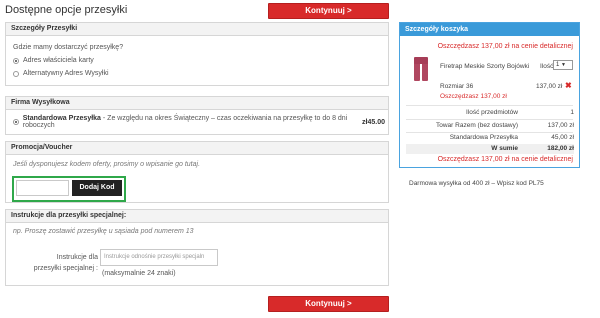  Describe the element at coordinates (490, 149) in the screenshot. I see `summary-total-row: W sumie 182,00 zł` at that location.